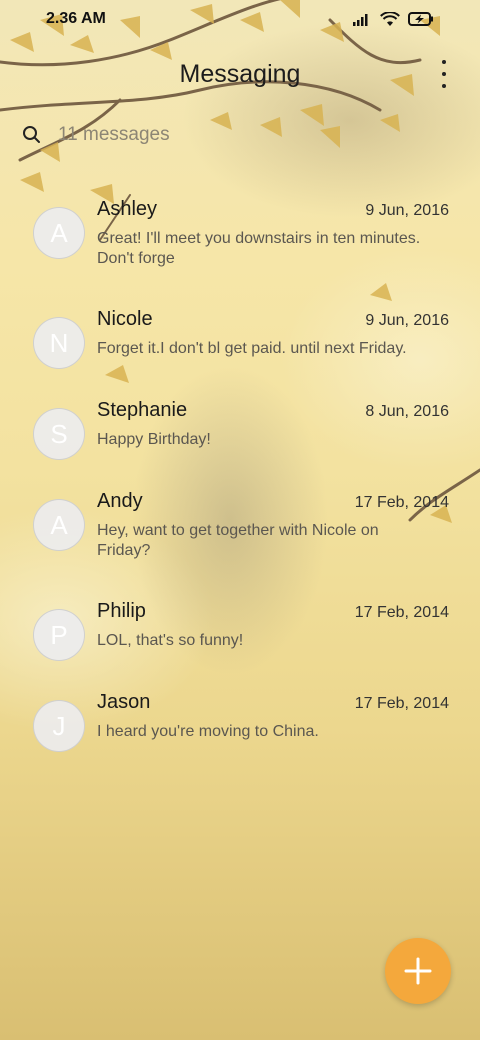  I want to click on contact-name: Jason, so click(124, 702).